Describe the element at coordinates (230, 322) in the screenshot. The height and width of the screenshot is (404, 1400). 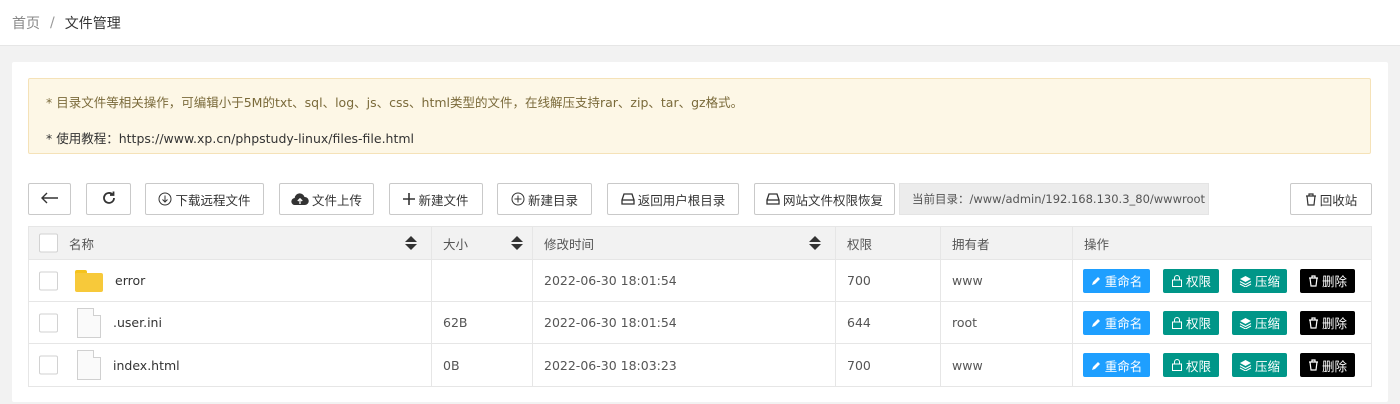
I see `file-name-cell: .user.ini` at that location.